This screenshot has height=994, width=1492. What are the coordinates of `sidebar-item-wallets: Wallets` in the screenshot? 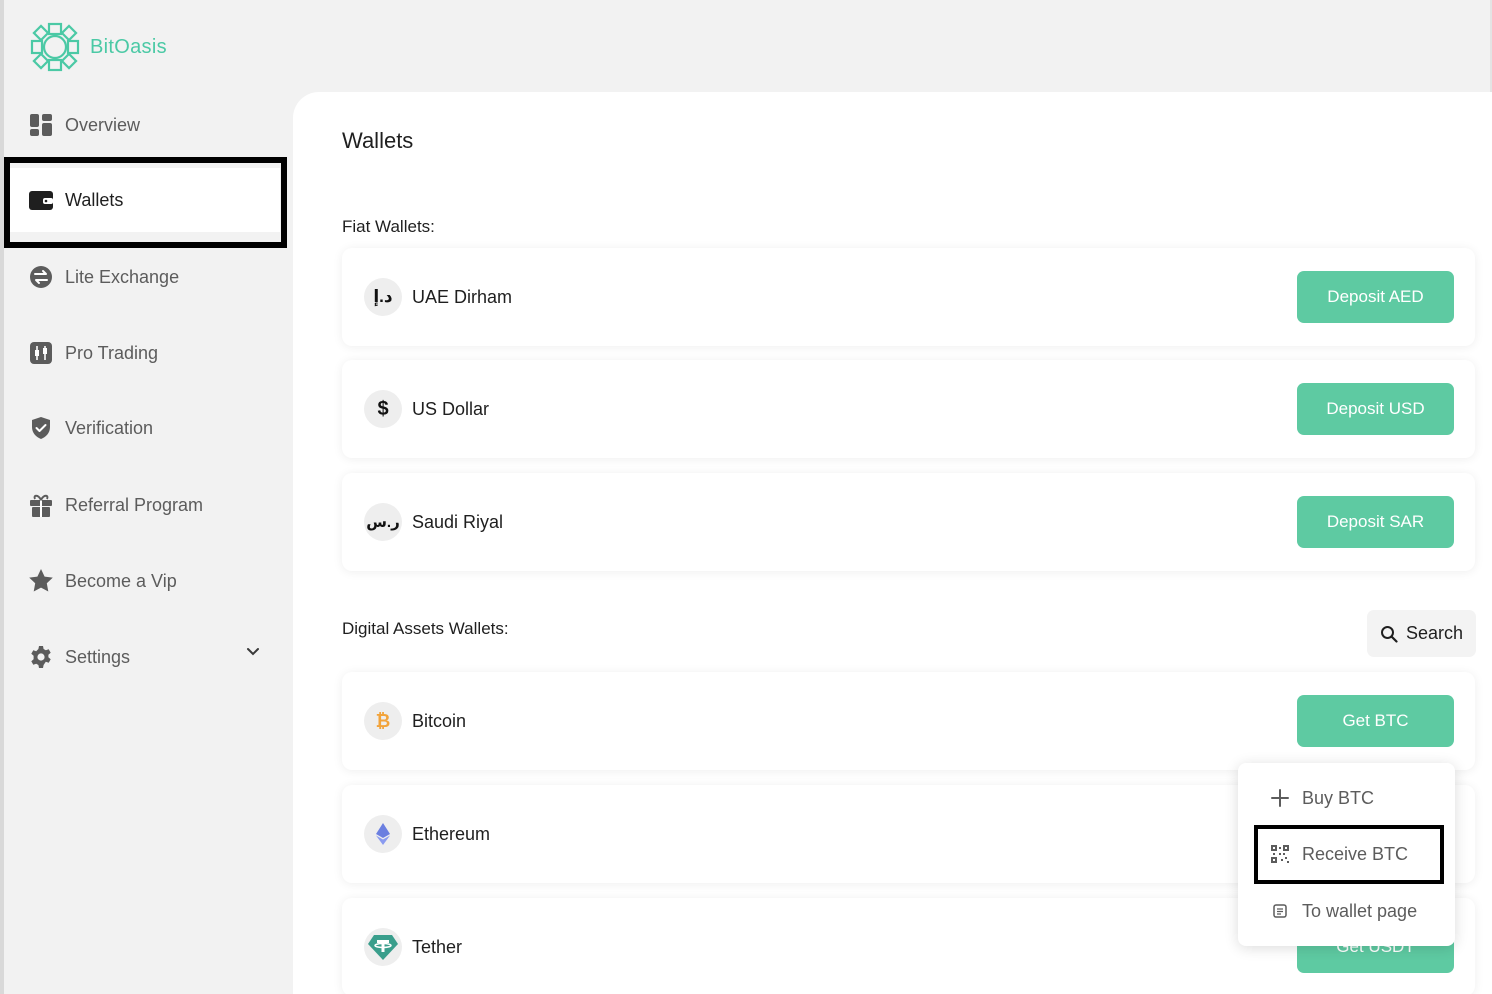 It's located at (144, 200).